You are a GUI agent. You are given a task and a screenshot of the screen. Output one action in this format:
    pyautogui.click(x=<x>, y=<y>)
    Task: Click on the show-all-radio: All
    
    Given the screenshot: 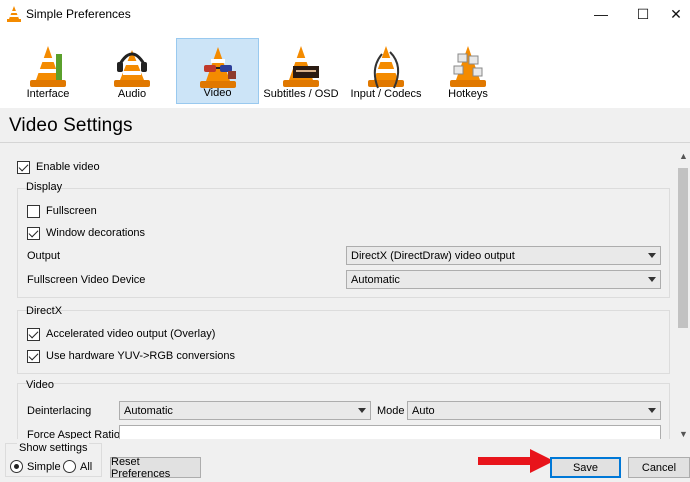 What is the action you would take?
    pyautogui.click(x=77, y=466)
    